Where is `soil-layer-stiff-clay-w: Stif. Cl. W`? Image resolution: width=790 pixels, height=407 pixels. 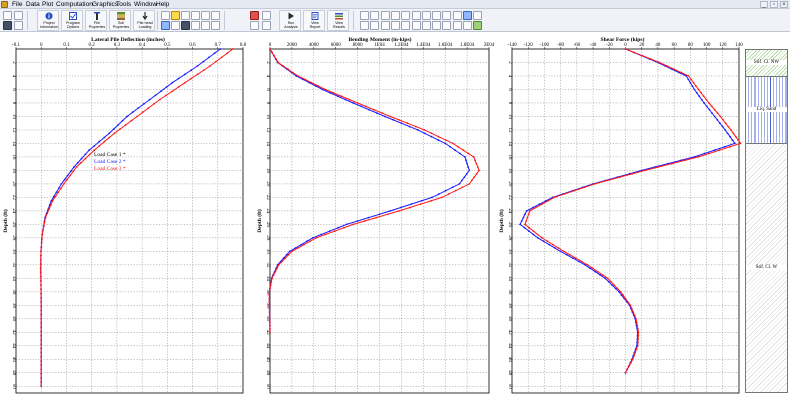 soil-layer-stiff-clay-w: Stif. Cl. W is located at coordinates (766, 267).